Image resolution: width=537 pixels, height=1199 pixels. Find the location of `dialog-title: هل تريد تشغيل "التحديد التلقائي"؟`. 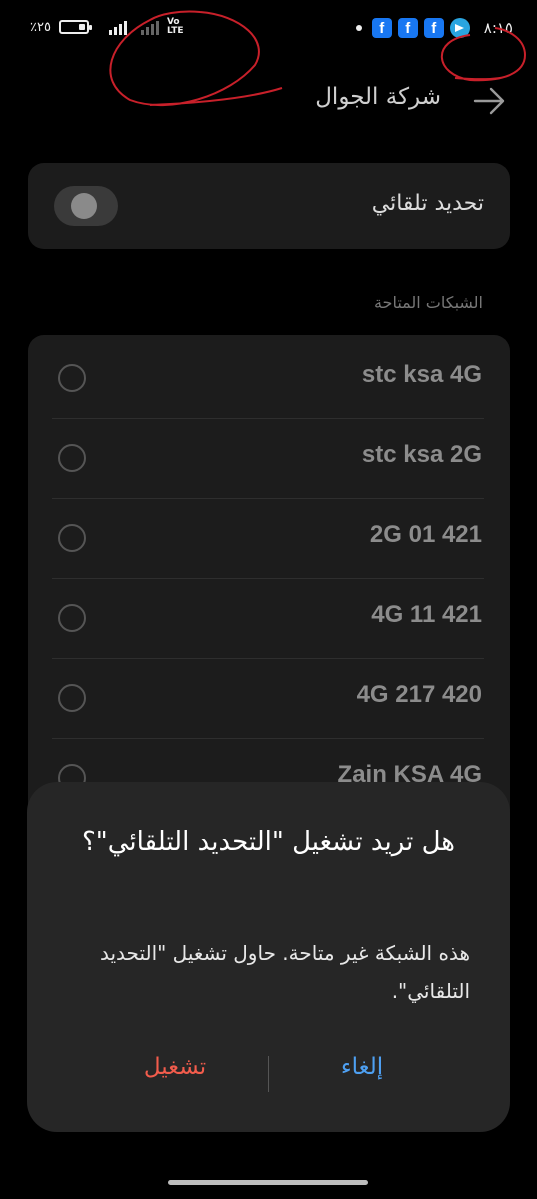

dialog-title: هل تريد تشغيل "التحديد التلقائي"؟ is located at coordinates (268, 842).